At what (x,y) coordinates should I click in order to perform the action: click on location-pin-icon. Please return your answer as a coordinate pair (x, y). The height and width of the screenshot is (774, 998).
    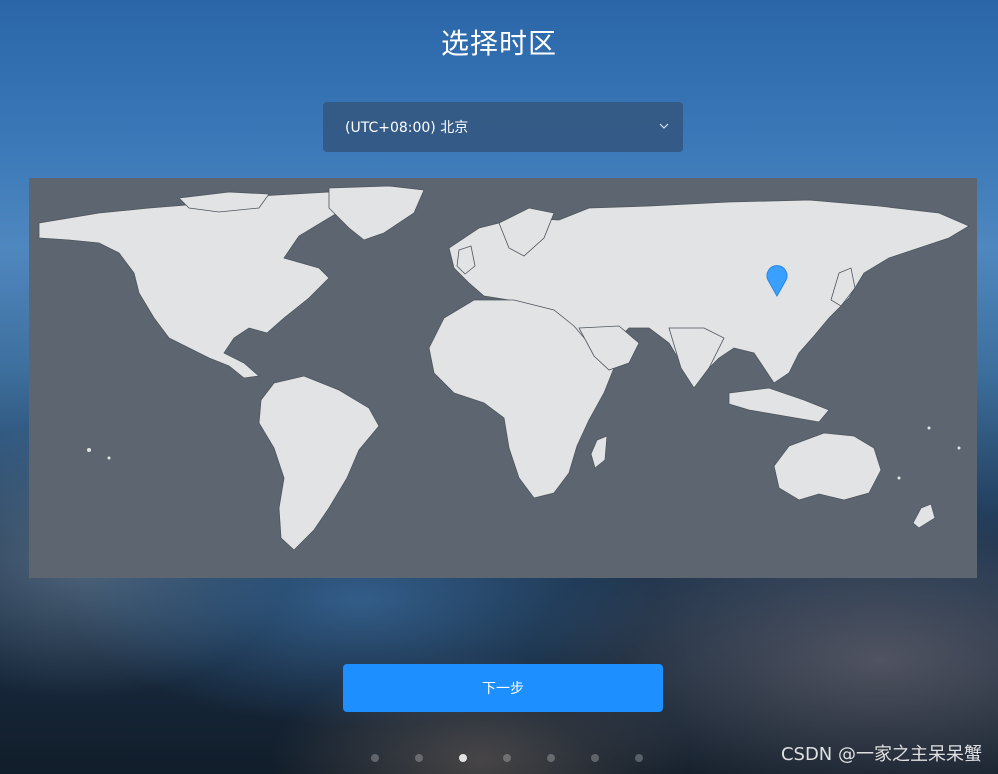
    Looking at the image, I should click on (777, 281).